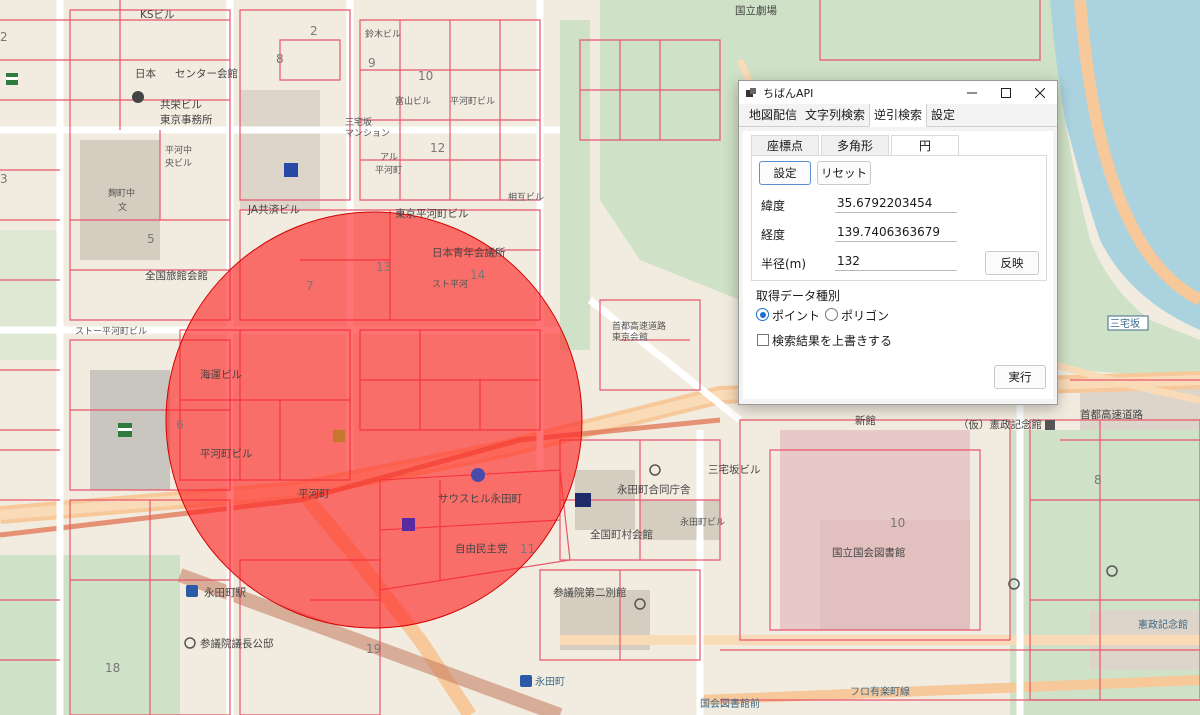 The height and width of the screenshot is (715, 1200). Describe the element at coordinates (206, 73) in the screenshot. I see `svg-text: センター会館` at that location.